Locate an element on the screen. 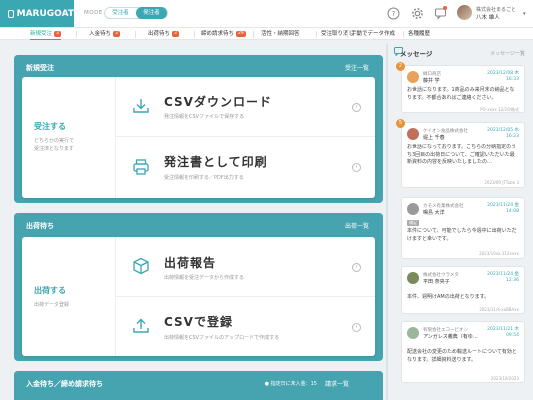 This screenshot has width=533, height=400. section-header: 入金待ち／締め請求待ち ● 指定日に未入金：15 請求一覧 is located at coordinates (198, 383).